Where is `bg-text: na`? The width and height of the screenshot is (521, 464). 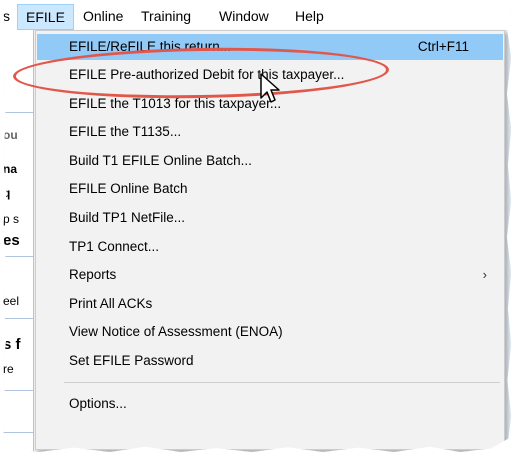
bg-text: na is located at coordinates (10, 169).